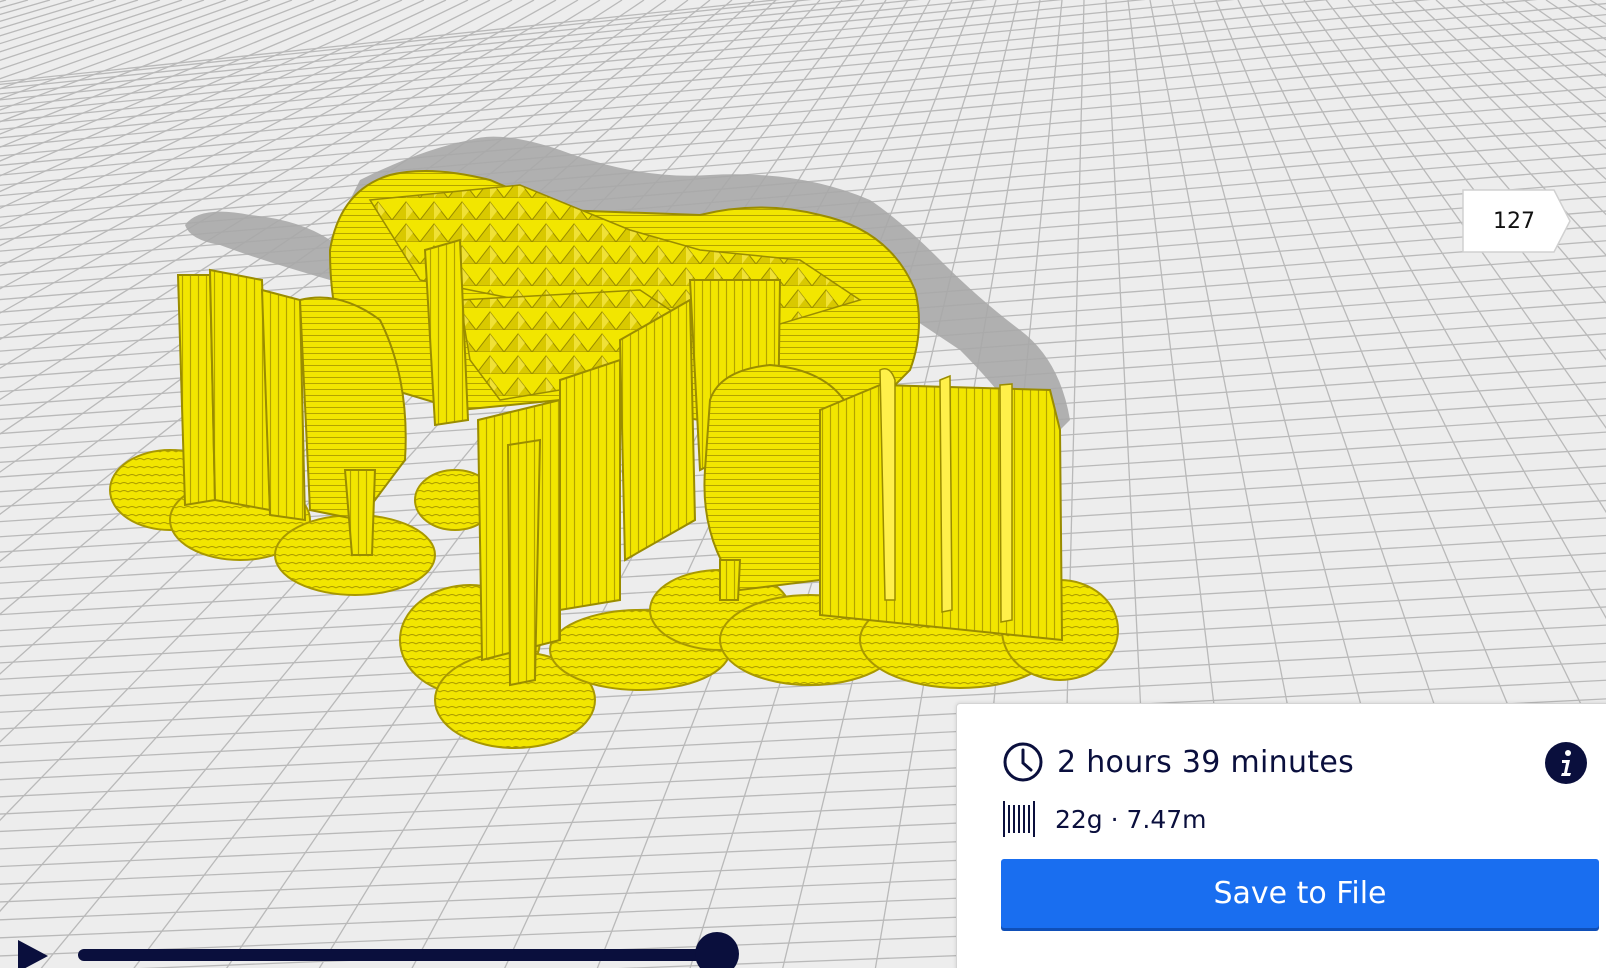 The image size is (1606, 968). What do you see at coordinates (399, 955) in the screenshot?
I see `simulation-progress-track` at bounding box center [399, 955].